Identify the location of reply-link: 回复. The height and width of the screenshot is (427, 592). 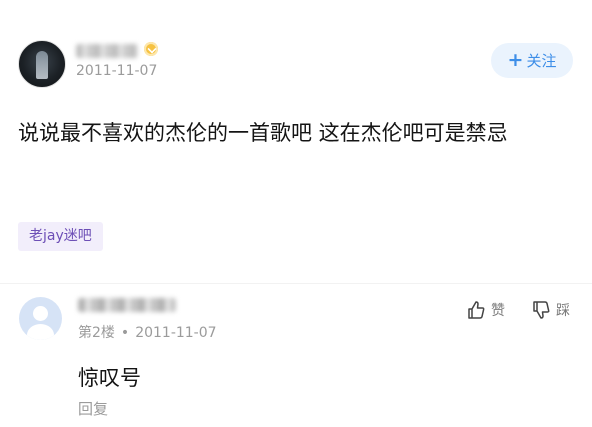
(93, 408).